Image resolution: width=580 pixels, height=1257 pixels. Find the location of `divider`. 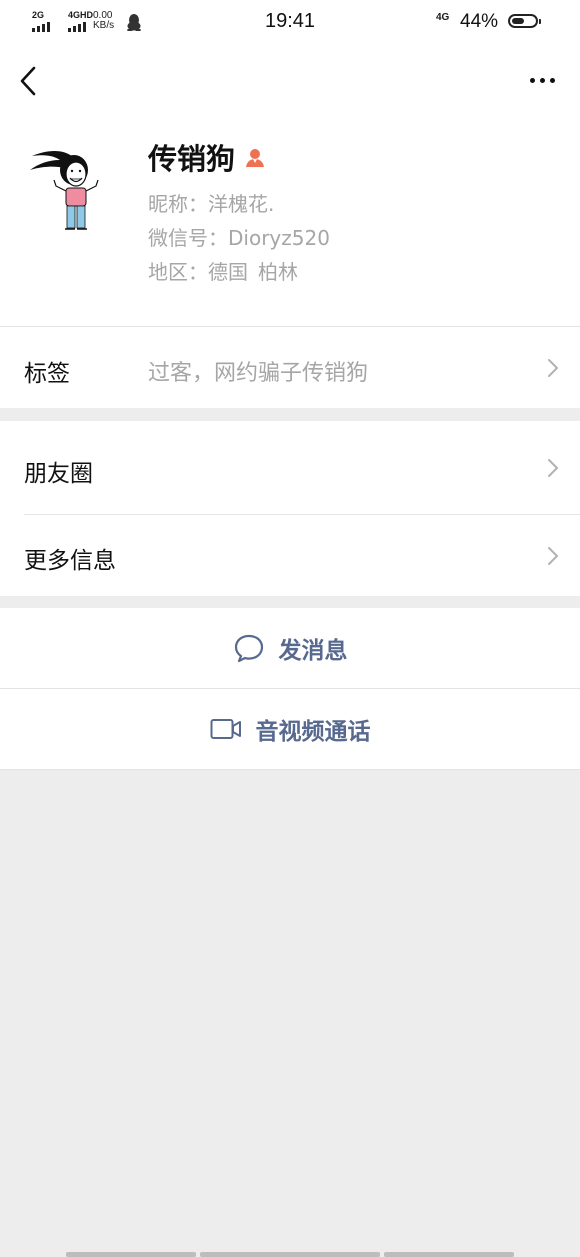

divider is located at coordinates (290, 769).